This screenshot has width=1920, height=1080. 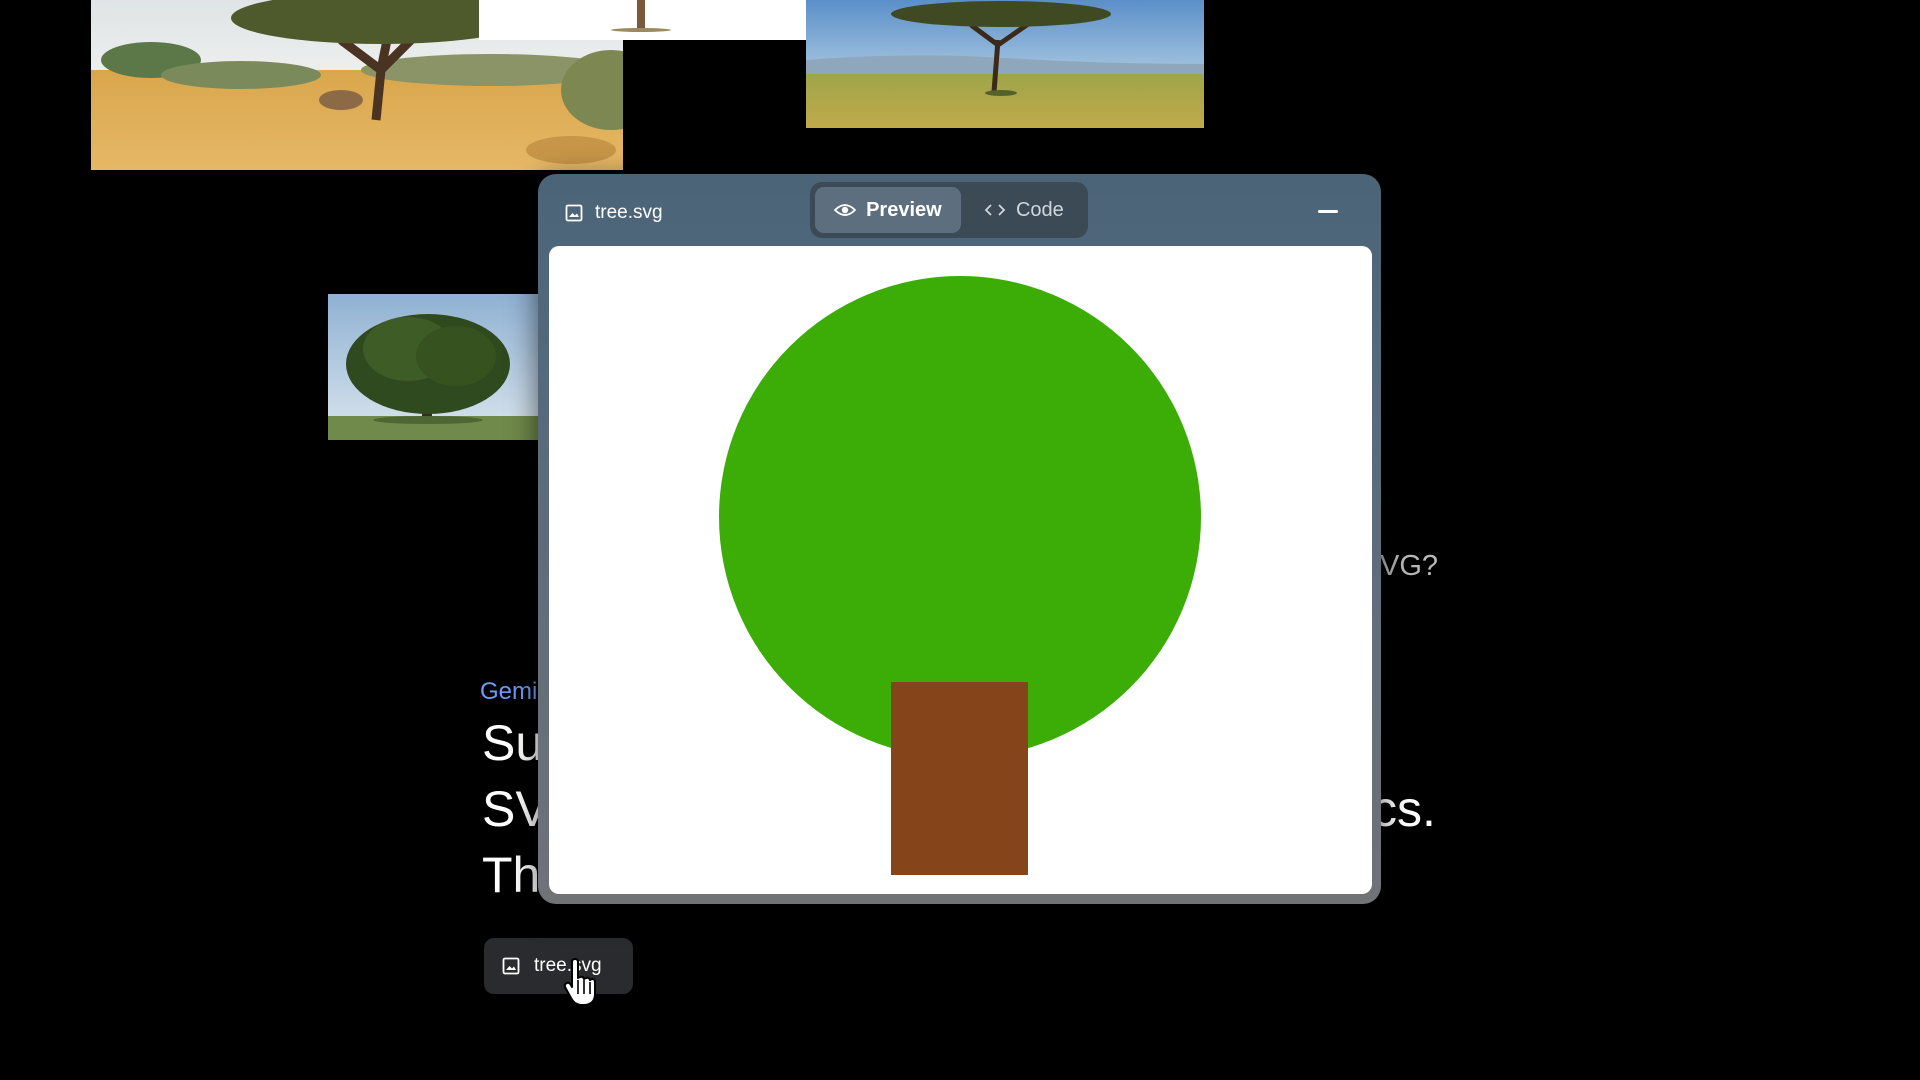 What do you see at coordinates (1005, 64) in the screenshot?
I see `serengeti-acacia-photo` at bounding box center [1005, 64].